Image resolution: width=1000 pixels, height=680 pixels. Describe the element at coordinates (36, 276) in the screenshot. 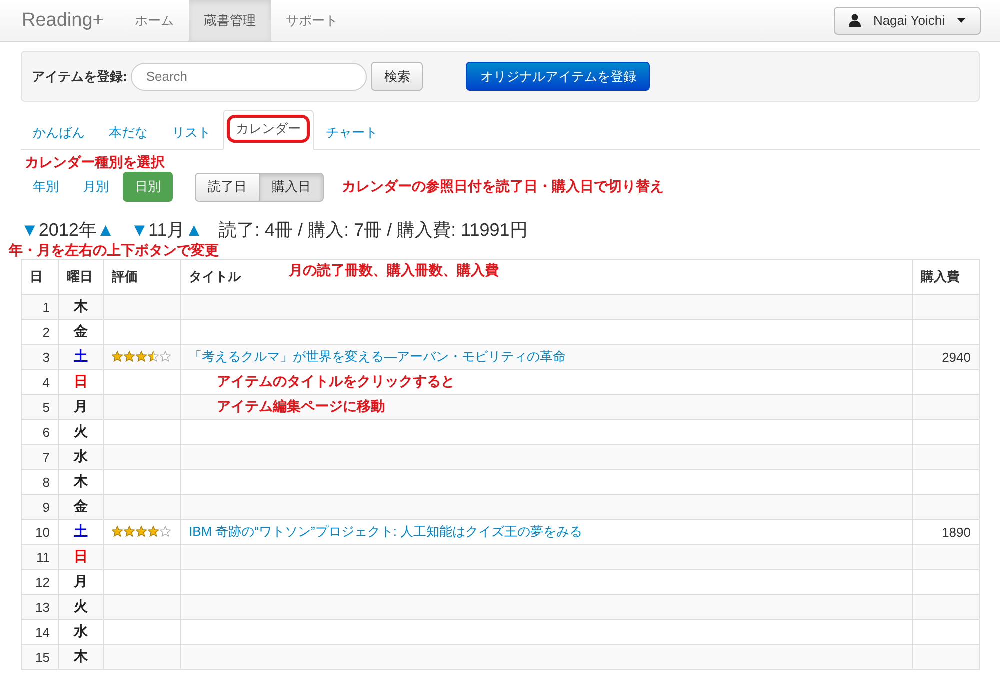

I see `column-header: 日` at that location.